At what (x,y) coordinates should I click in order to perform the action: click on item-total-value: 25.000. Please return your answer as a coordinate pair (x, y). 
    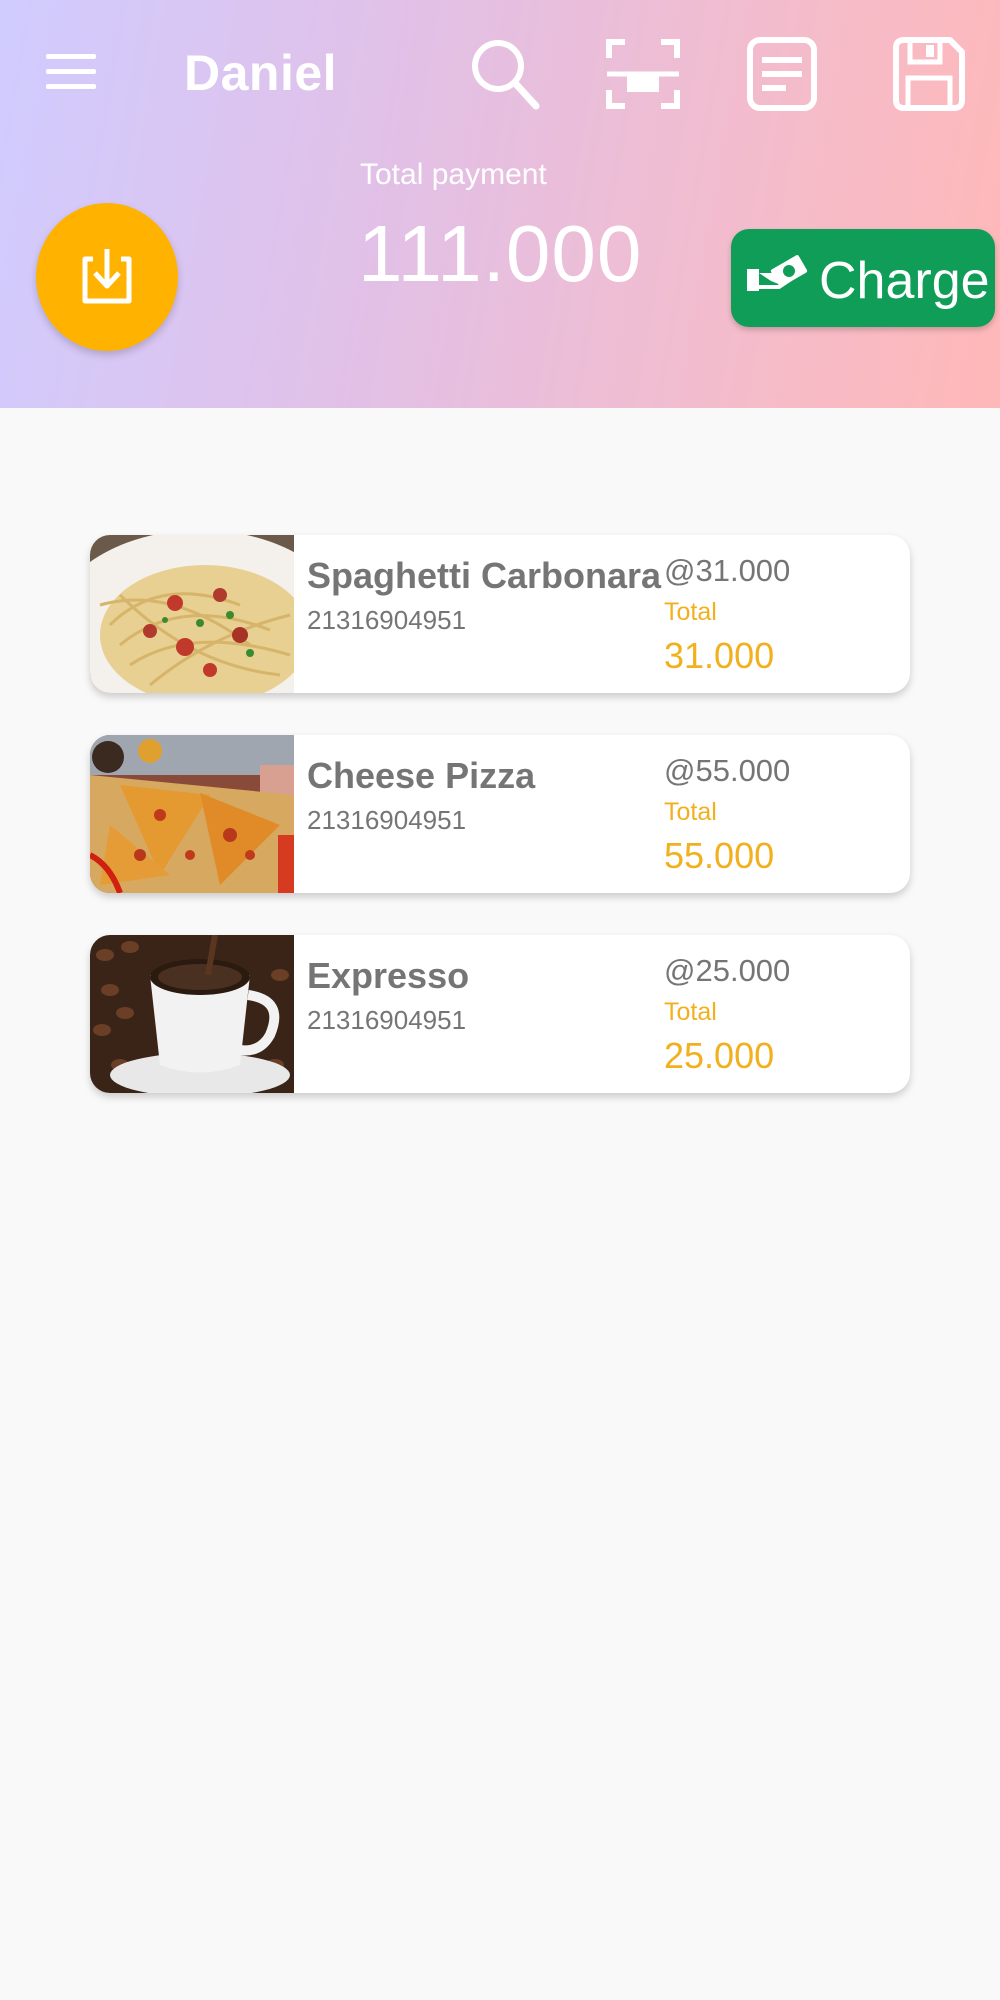
    Looking at the image, I should click on (719, 1055).